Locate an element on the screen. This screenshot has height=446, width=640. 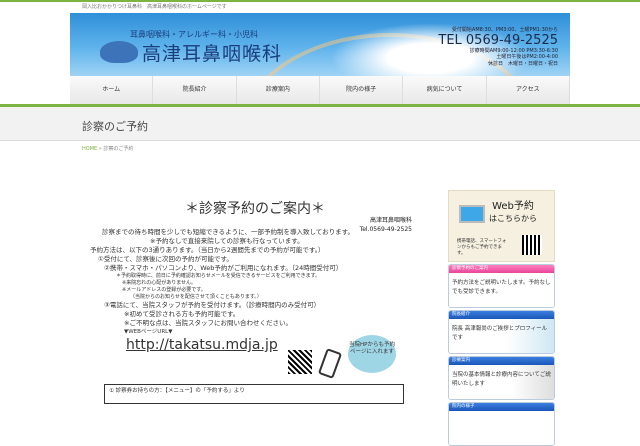
tagline: 岡入比おかかりつけ耳鼻科 高津耳鼻咽喉科のホームページです is located at coordinates (154, 7).